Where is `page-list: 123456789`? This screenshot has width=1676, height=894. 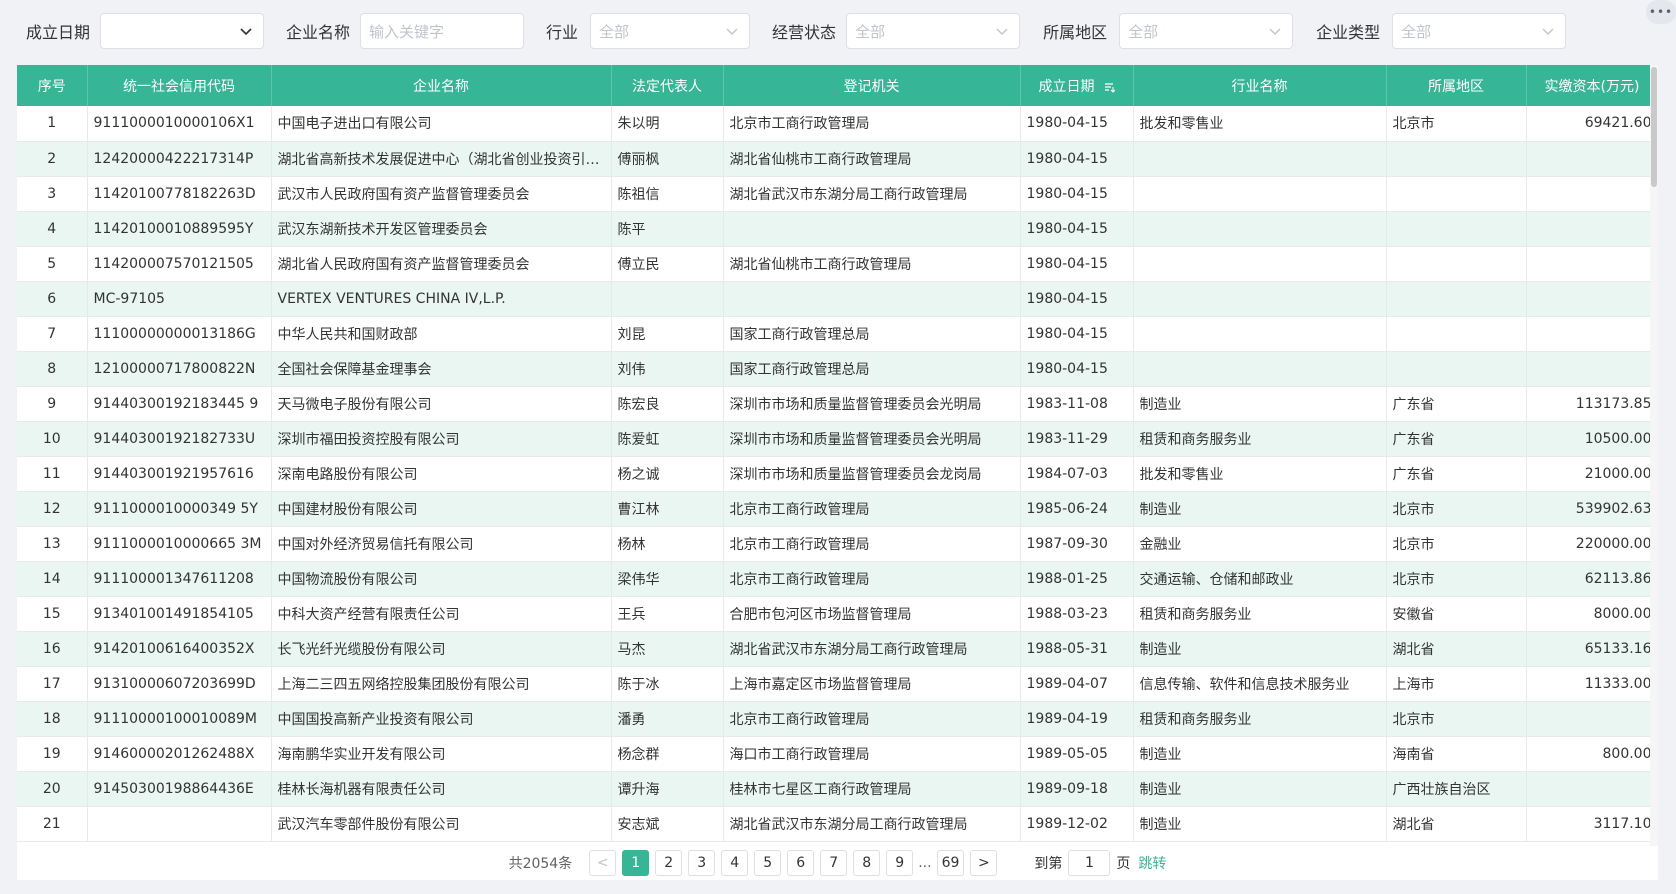
page-list: 123456789 is located at coordinates (767, 863).